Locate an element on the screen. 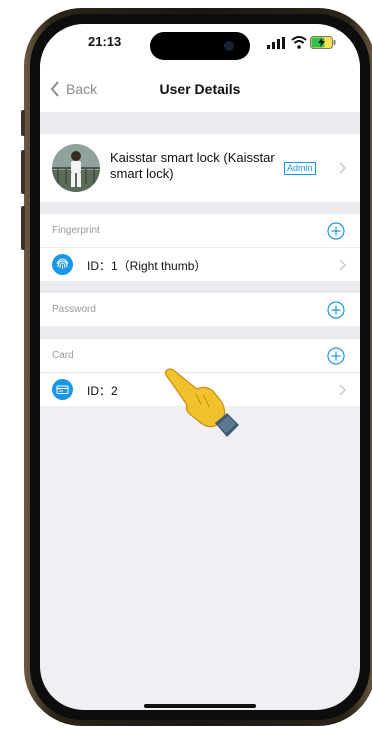 The width and height of the screenshot is (372, 729). admin-badge: Admin is located at coordinates (300, 168).